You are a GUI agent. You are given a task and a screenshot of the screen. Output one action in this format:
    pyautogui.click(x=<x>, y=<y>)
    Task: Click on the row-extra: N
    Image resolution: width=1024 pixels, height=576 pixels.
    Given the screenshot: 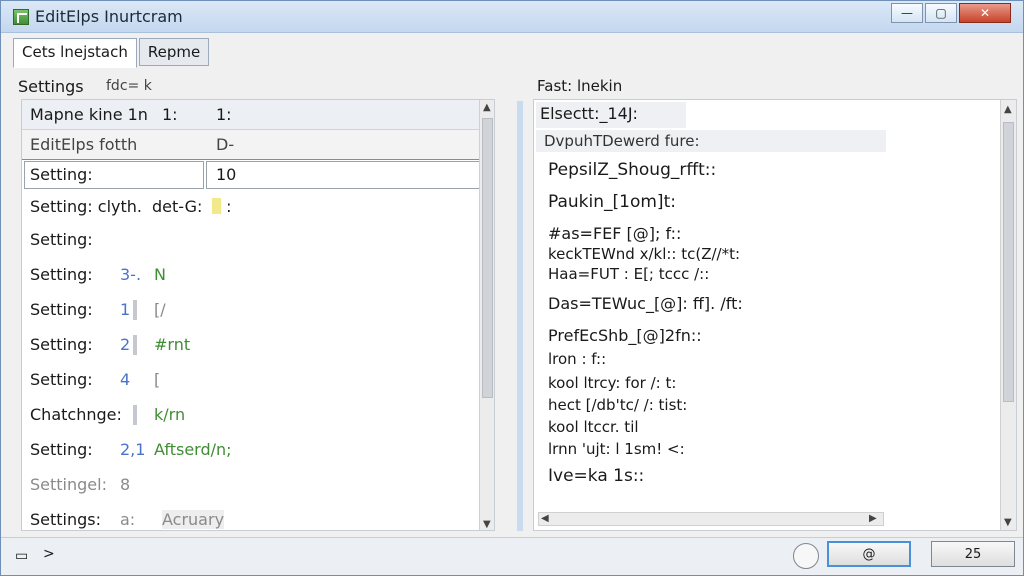 What is the action you would take?
    pyautogui.click(x=160, y=274)
    